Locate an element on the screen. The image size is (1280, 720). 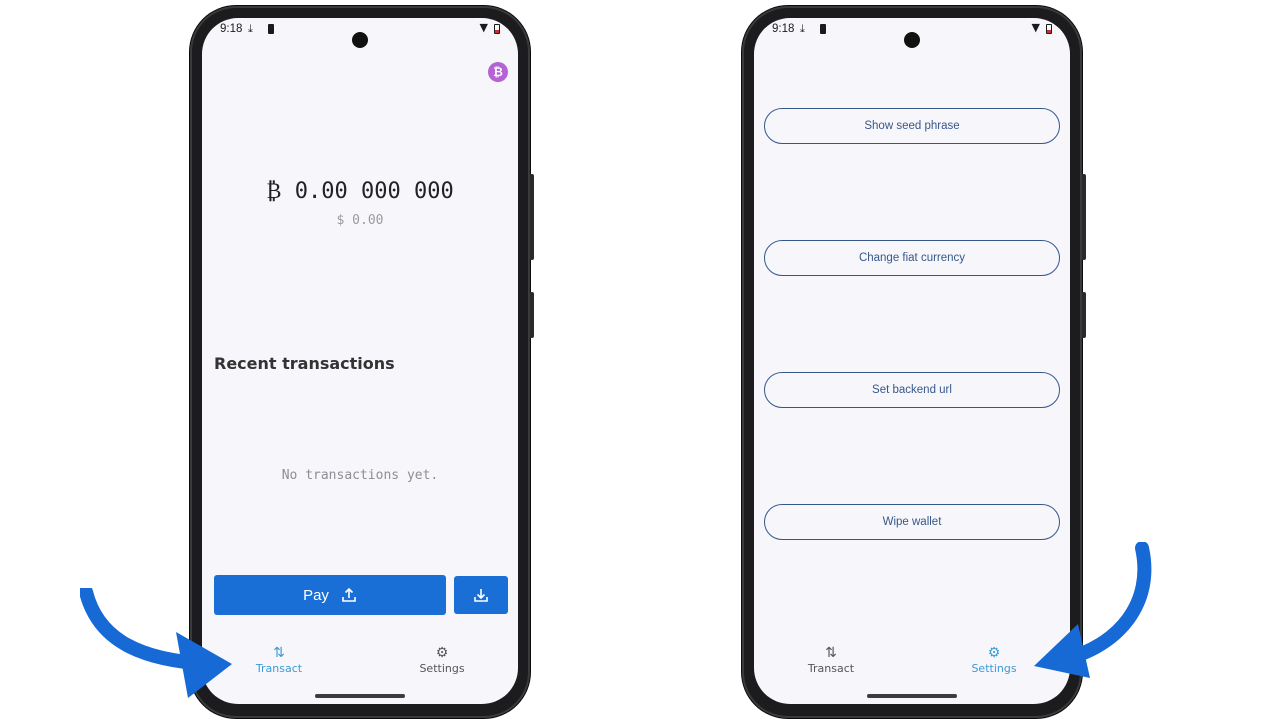
annotation-arrow-left is located at coordinates (156, 643).